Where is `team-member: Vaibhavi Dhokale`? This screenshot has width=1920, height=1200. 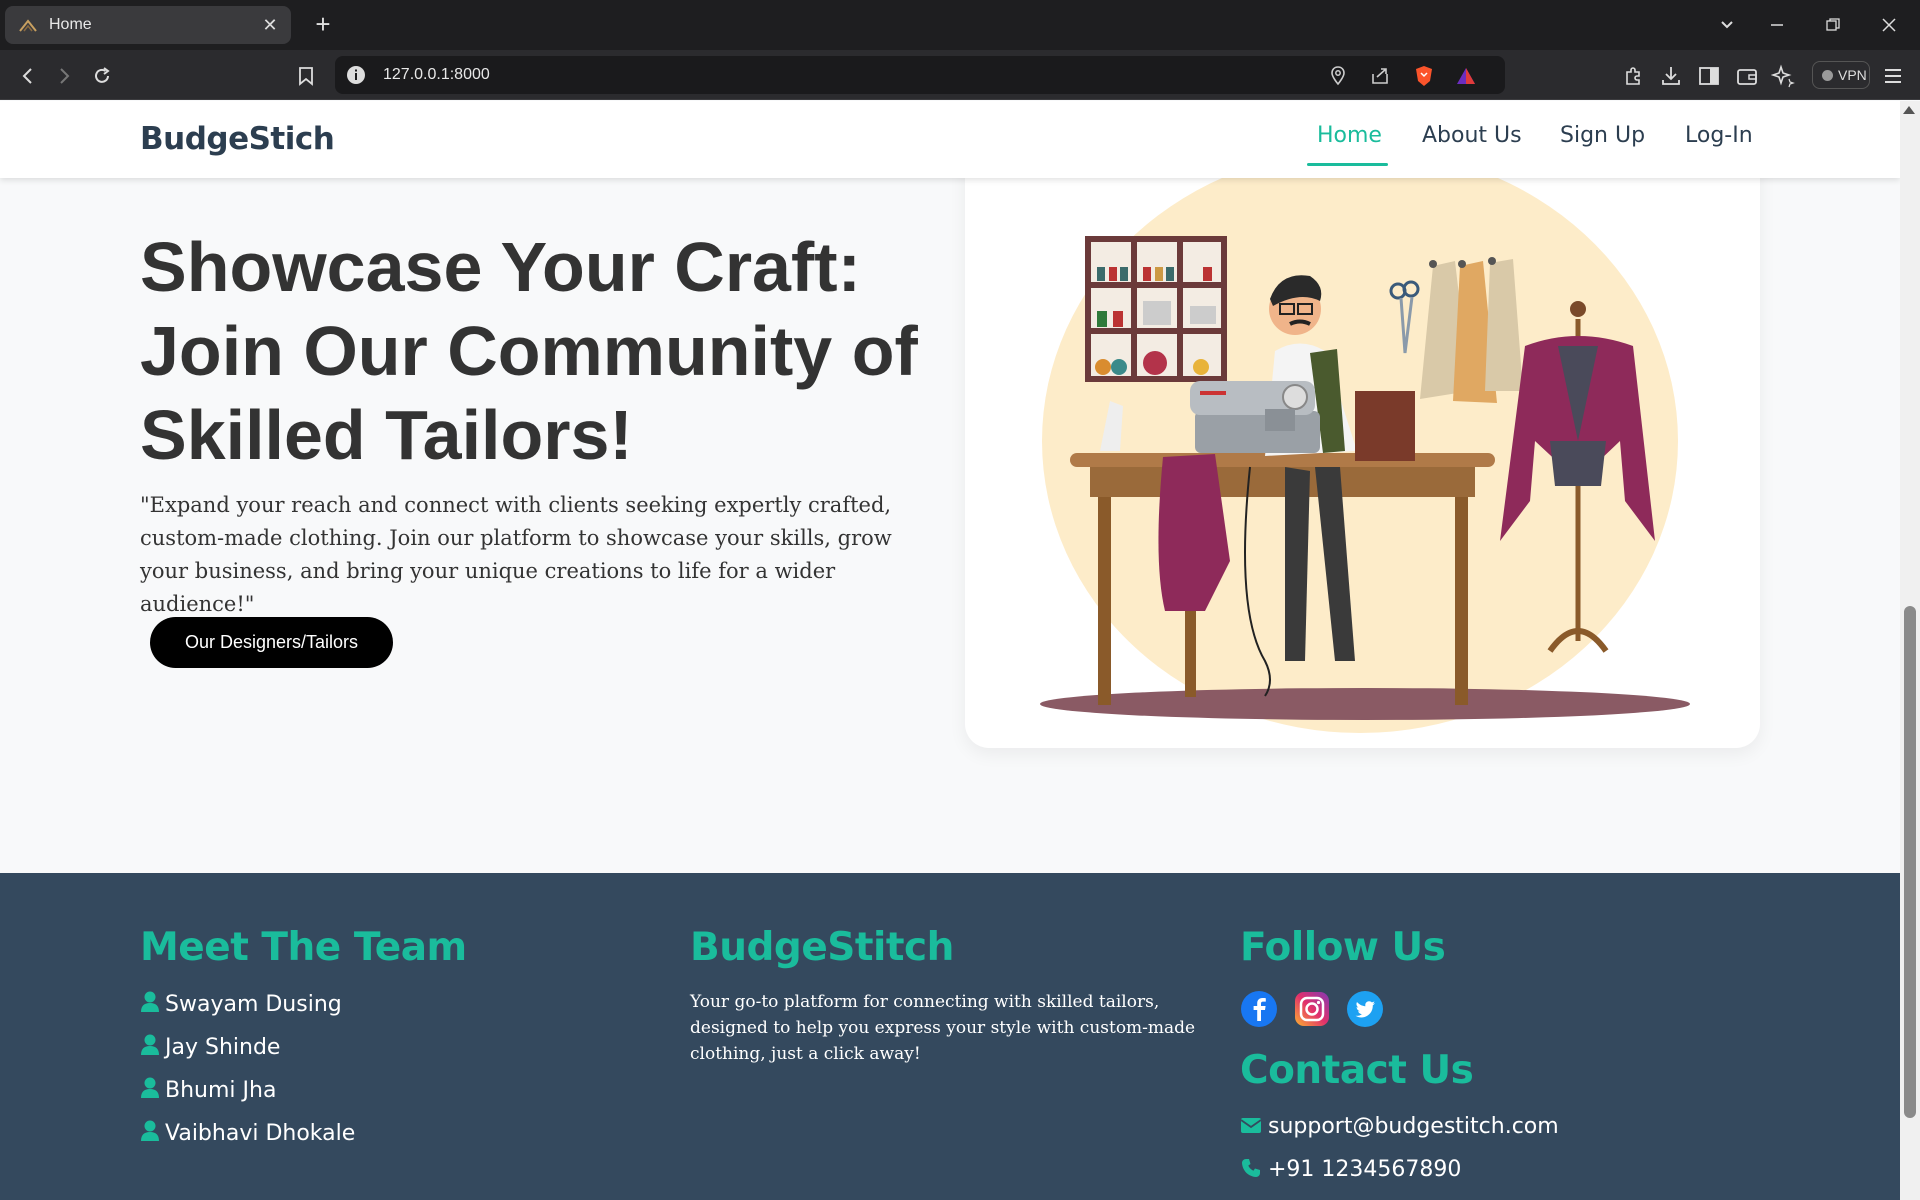
team-member: Vaibhavi Dhokale is located at coordinates (247, 1133).